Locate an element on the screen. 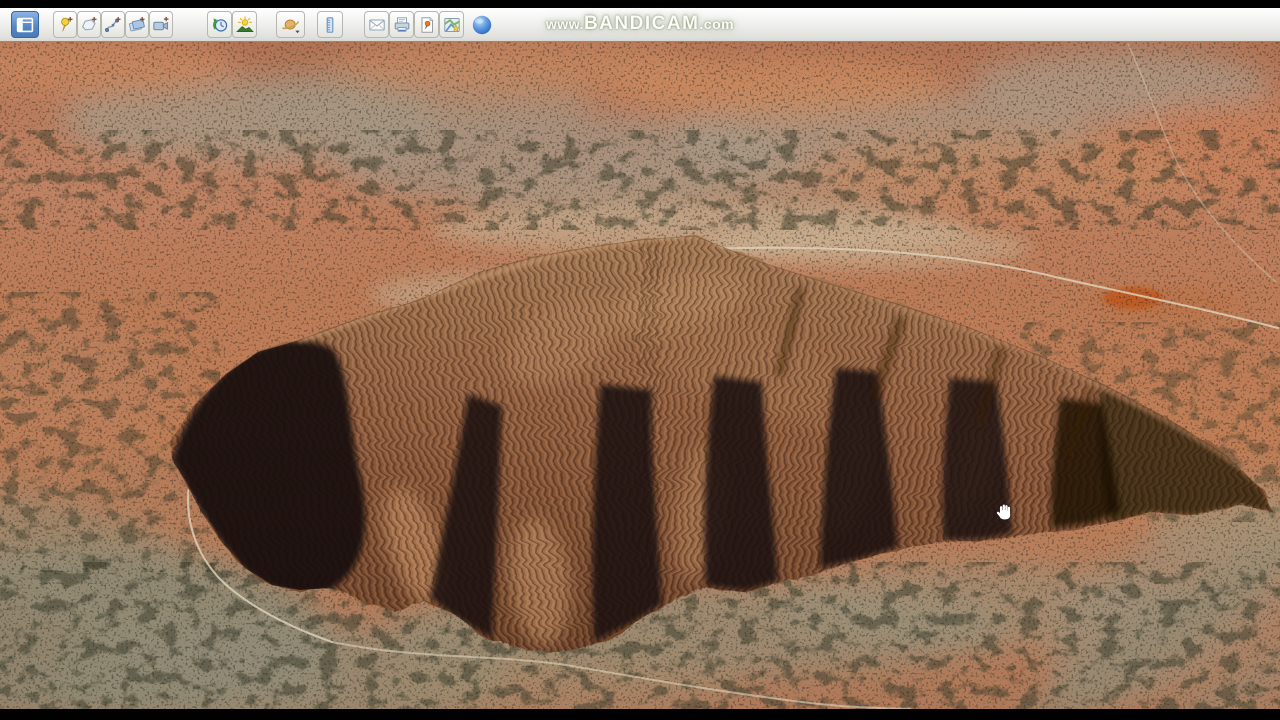 This screenshot has width=1280, height=720. bandicam-watermark: www. BANDICAM .com is located at coordinates (640, 24).